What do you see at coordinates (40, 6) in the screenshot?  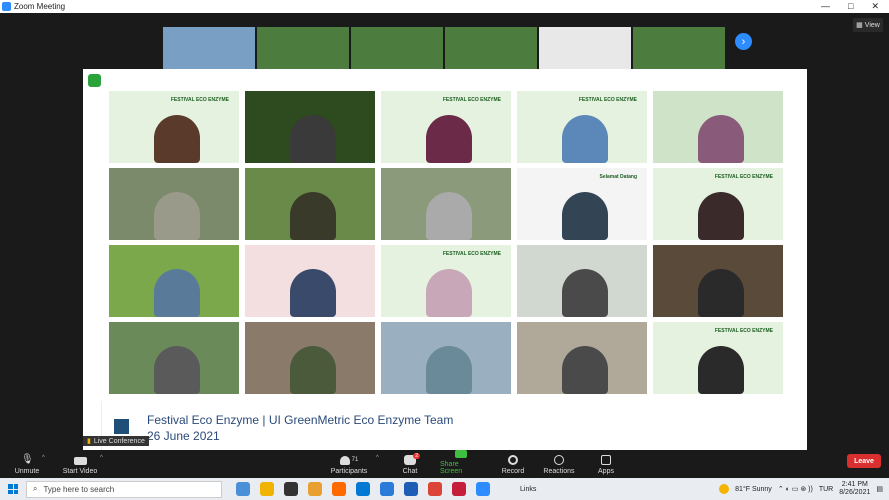 I see `window-title: Zoom Meeting` at bounding box center [40, 6].